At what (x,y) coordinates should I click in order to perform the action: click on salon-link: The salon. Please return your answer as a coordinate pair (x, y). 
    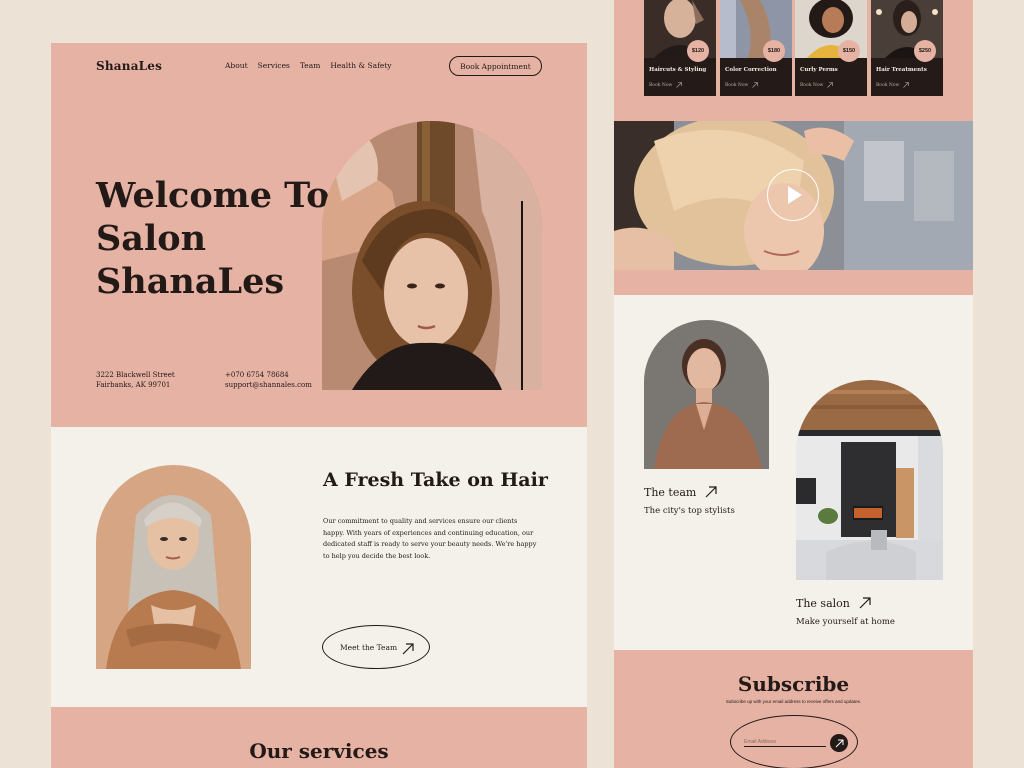
    Looking at the image, I should click on (834, 603).